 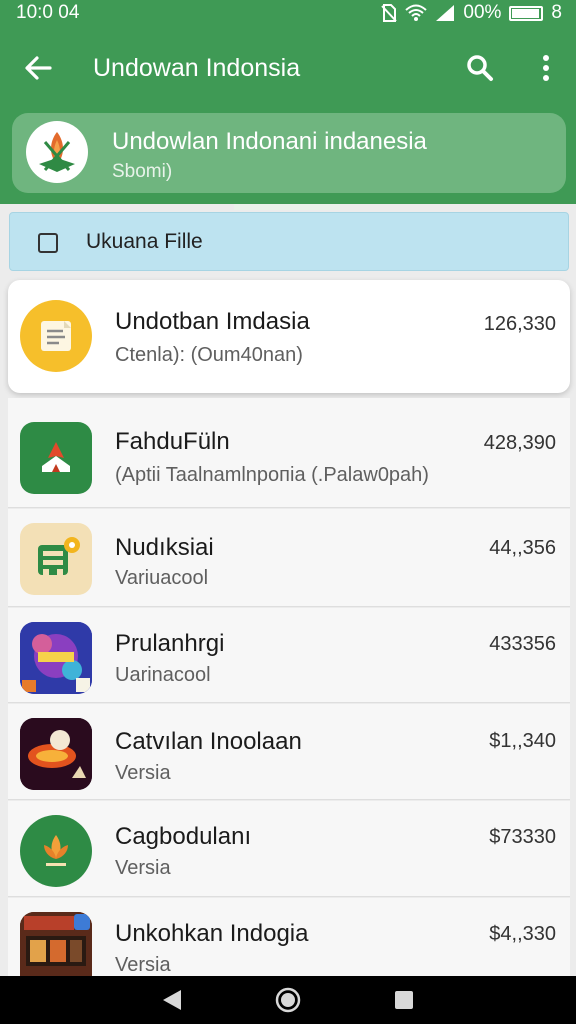 I want to click on item-subtitle: (Aptii Taalnamlnpoпia (.Palaw0pah), so click(x=272, y=475).